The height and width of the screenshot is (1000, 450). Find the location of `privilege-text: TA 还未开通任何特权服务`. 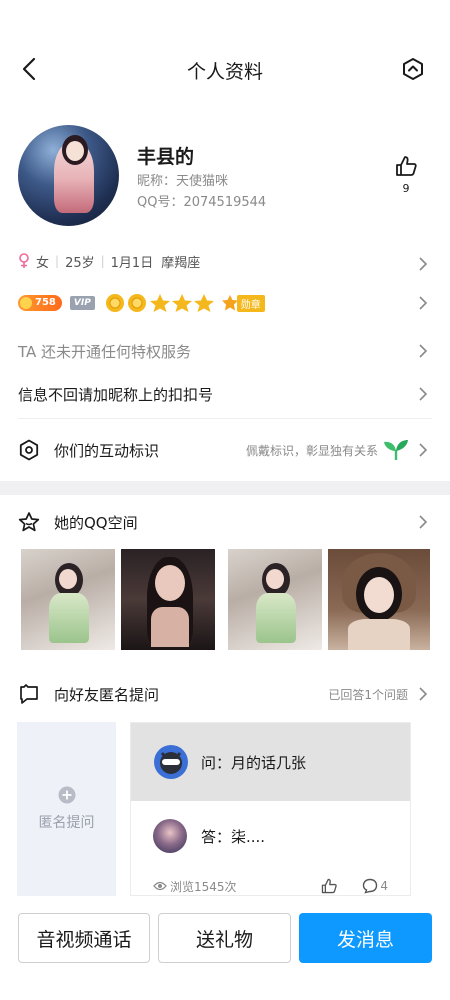

privilege-text: TA 还未开通任何特权服务 is located at coordinates (105, 351).